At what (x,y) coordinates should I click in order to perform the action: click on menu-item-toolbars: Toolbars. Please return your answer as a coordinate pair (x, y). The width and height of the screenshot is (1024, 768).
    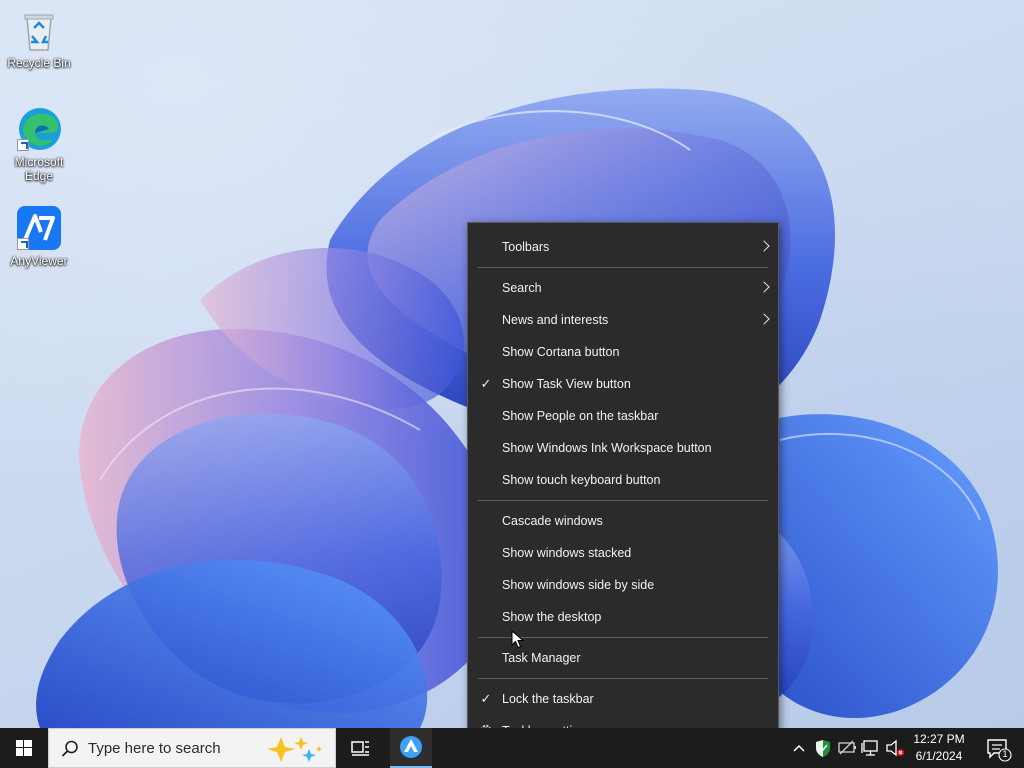
    Looking at the image, I should click on (623, 247).